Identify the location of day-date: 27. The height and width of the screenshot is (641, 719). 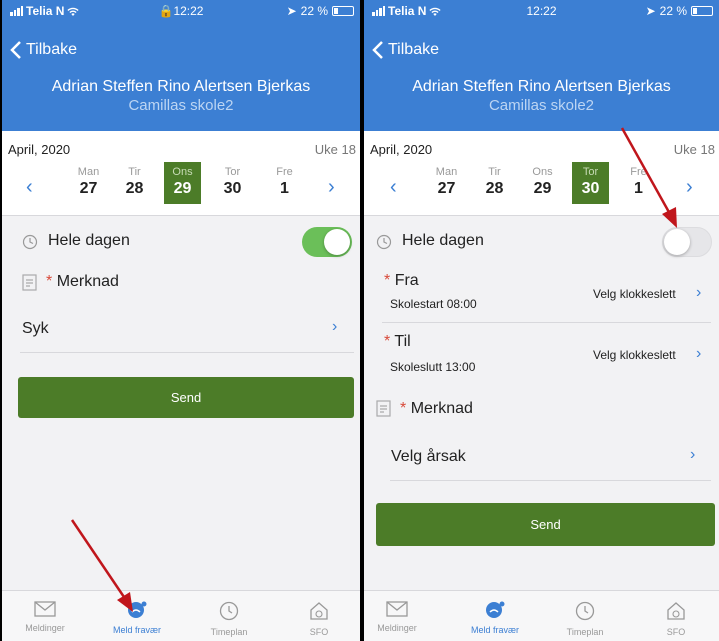
(88, 188).